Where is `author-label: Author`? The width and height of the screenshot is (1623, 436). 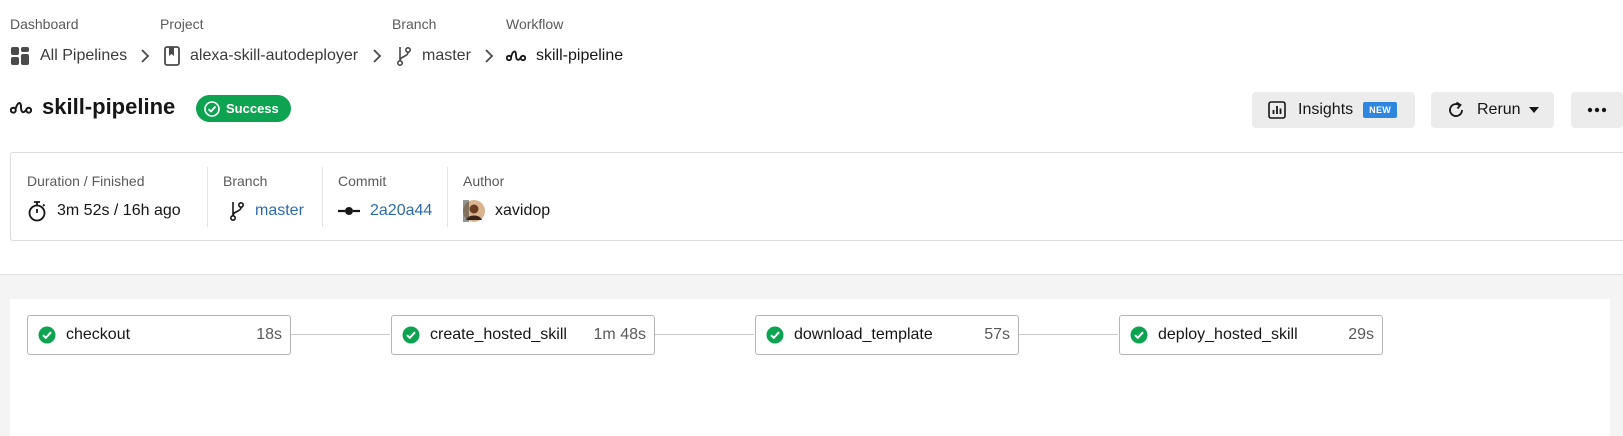 author-label: Author is located at coordinates (484, 181).